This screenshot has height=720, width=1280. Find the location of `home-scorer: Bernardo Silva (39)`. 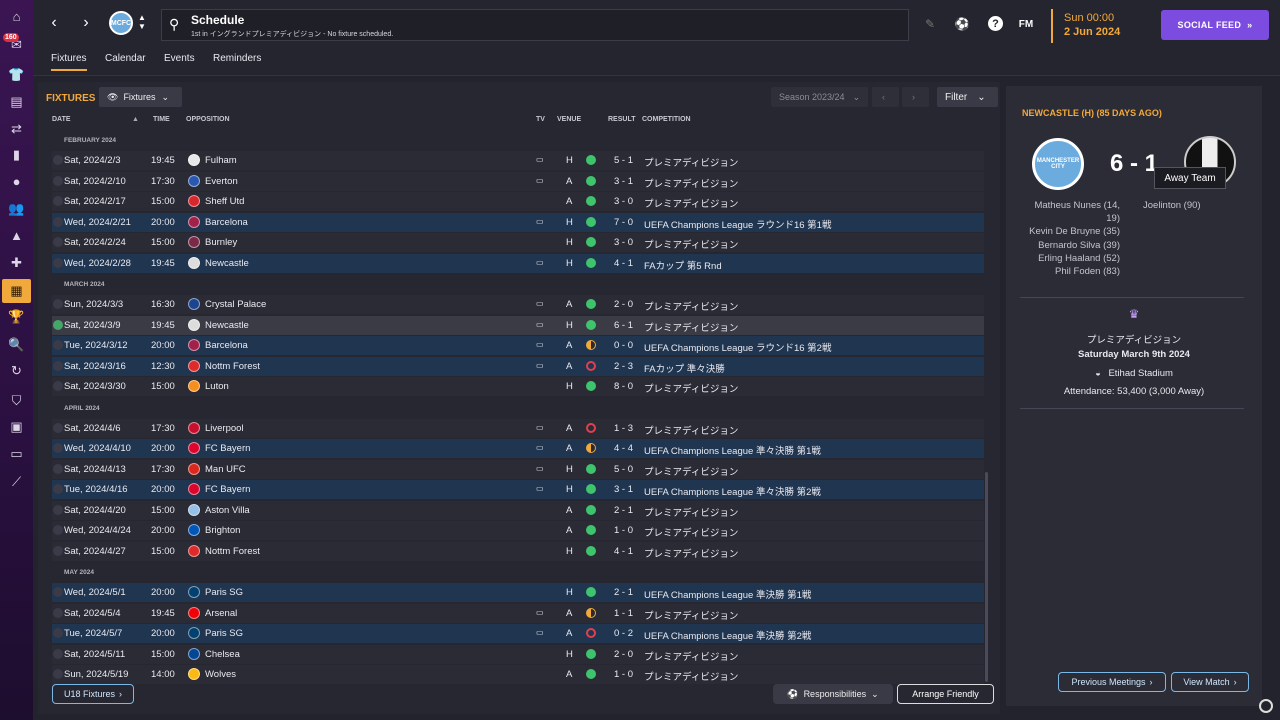

home-scorer: Bernardo Silva (39) is located at coordinates (1079, 245).